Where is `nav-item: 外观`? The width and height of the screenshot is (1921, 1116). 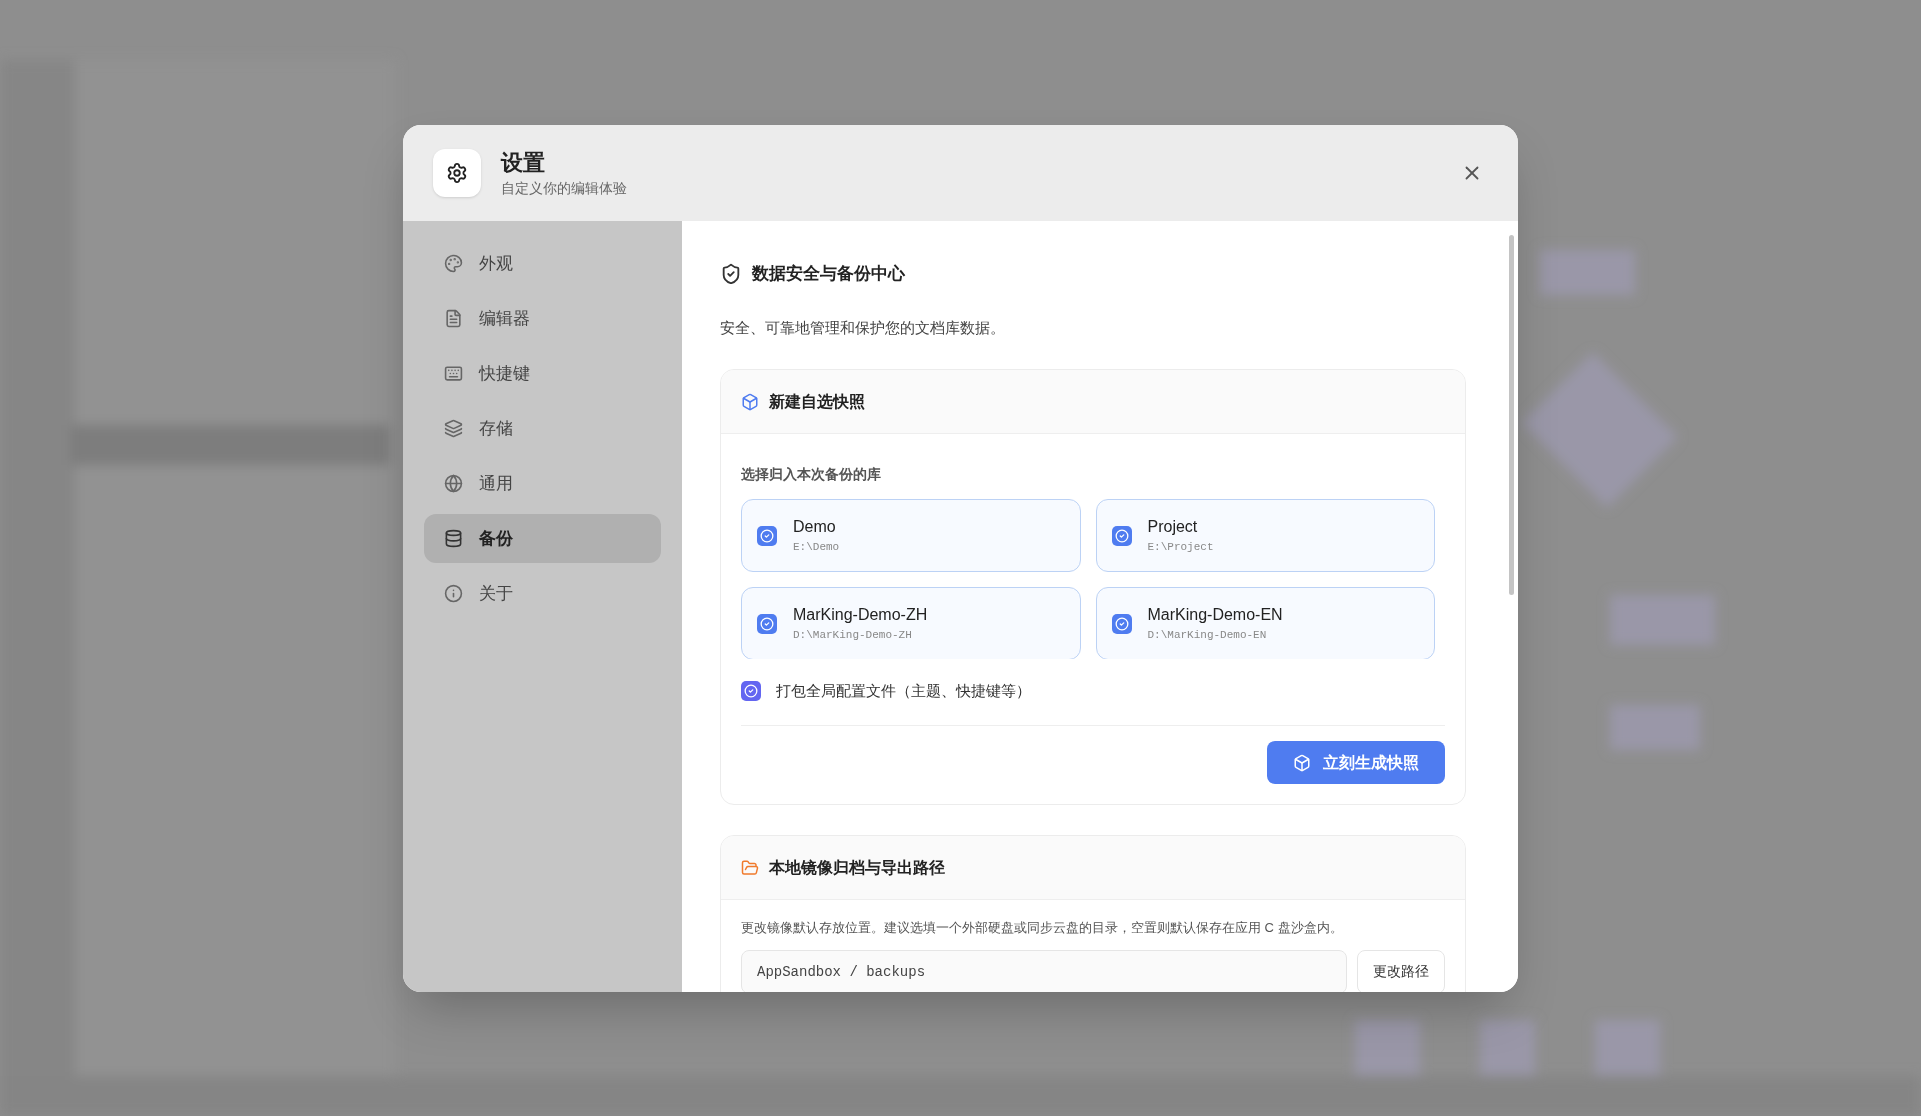
nav-item: 外观 is located at coordinates (542, 263).